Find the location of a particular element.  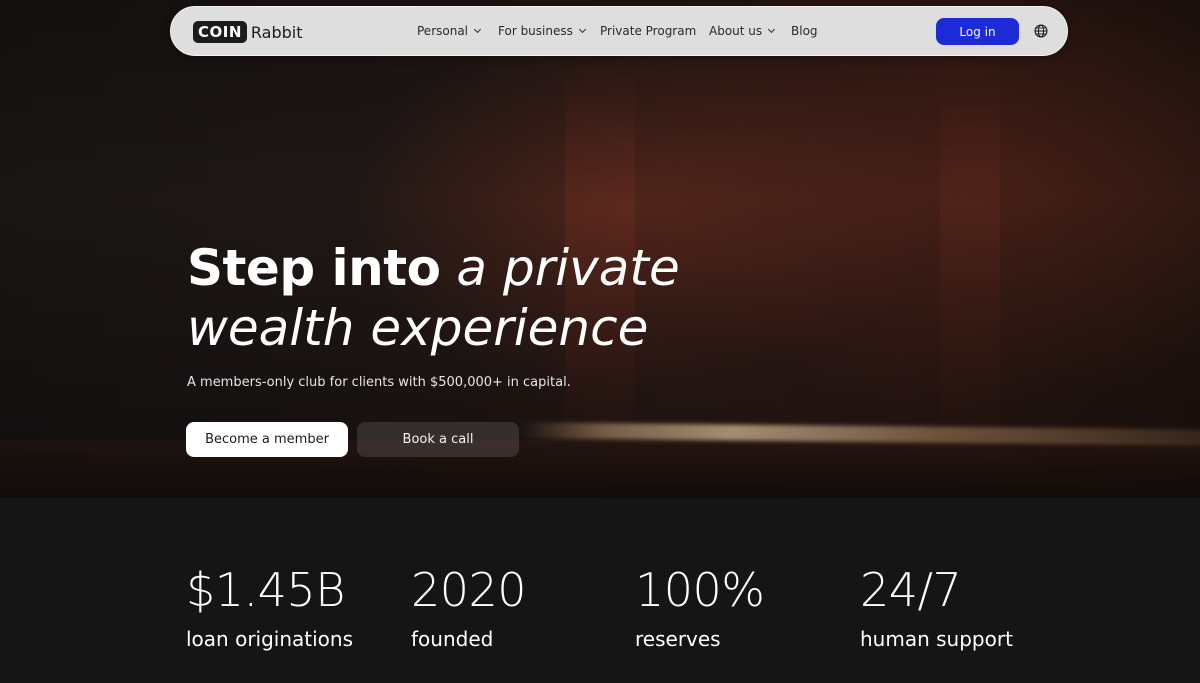

nav-item-label: About us is located at coordinates (736, 31).